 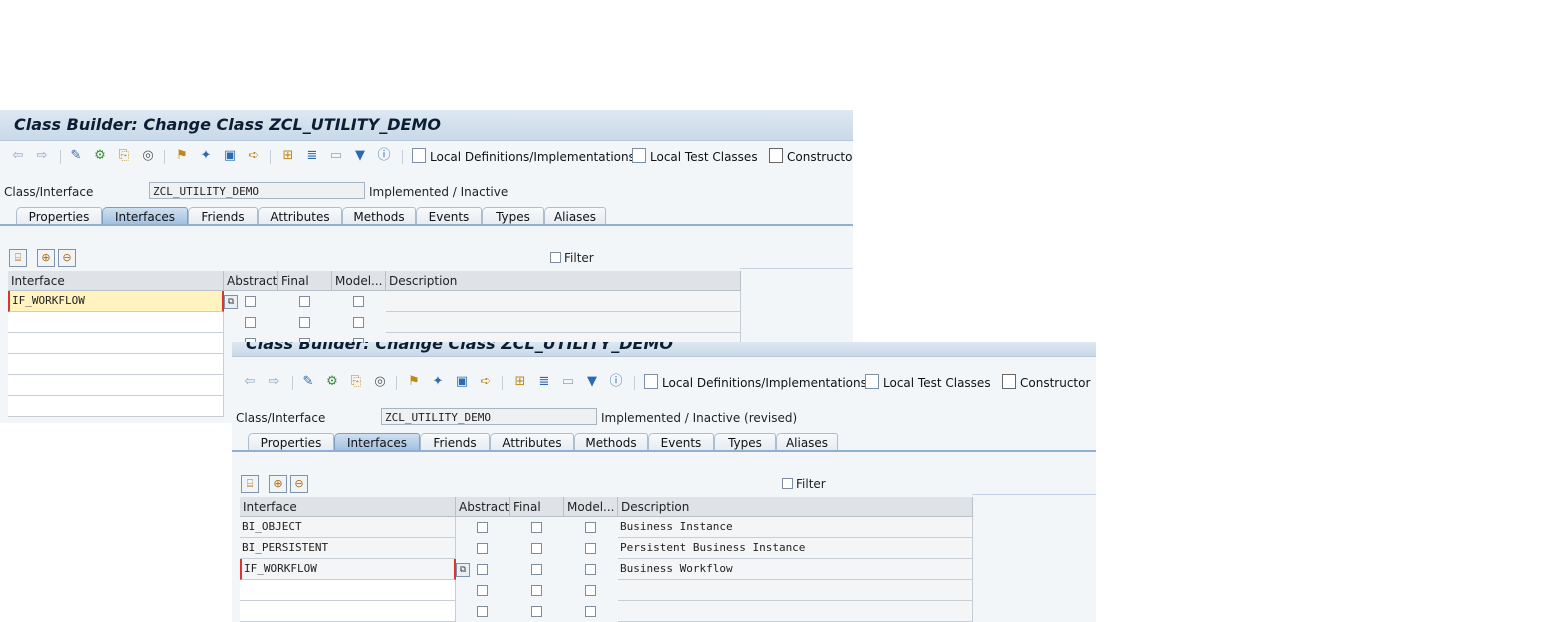 What do you see at coordinates (348, 527) in the screenshot?
I see `interface-cell: BI_OBJECT` at bounding box center [348, 527].